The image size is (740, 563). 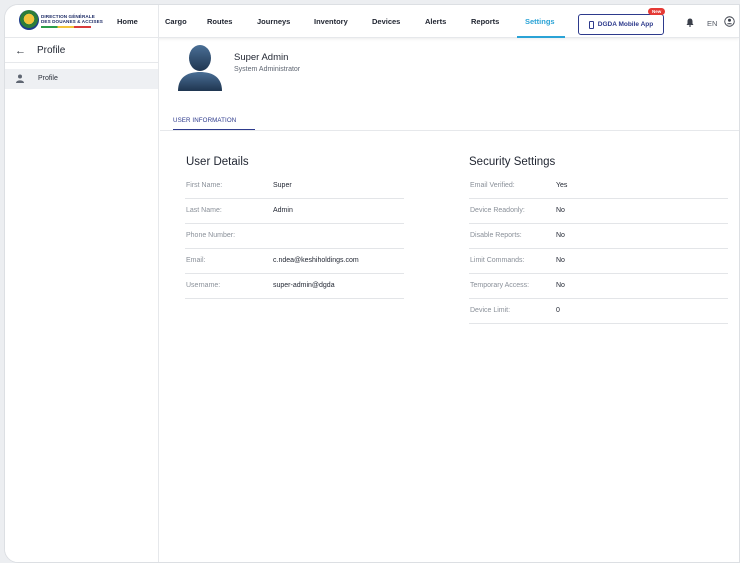 I want to click on security-row-disable-reports: Disable Reports: No, so click(x=598, y=236).